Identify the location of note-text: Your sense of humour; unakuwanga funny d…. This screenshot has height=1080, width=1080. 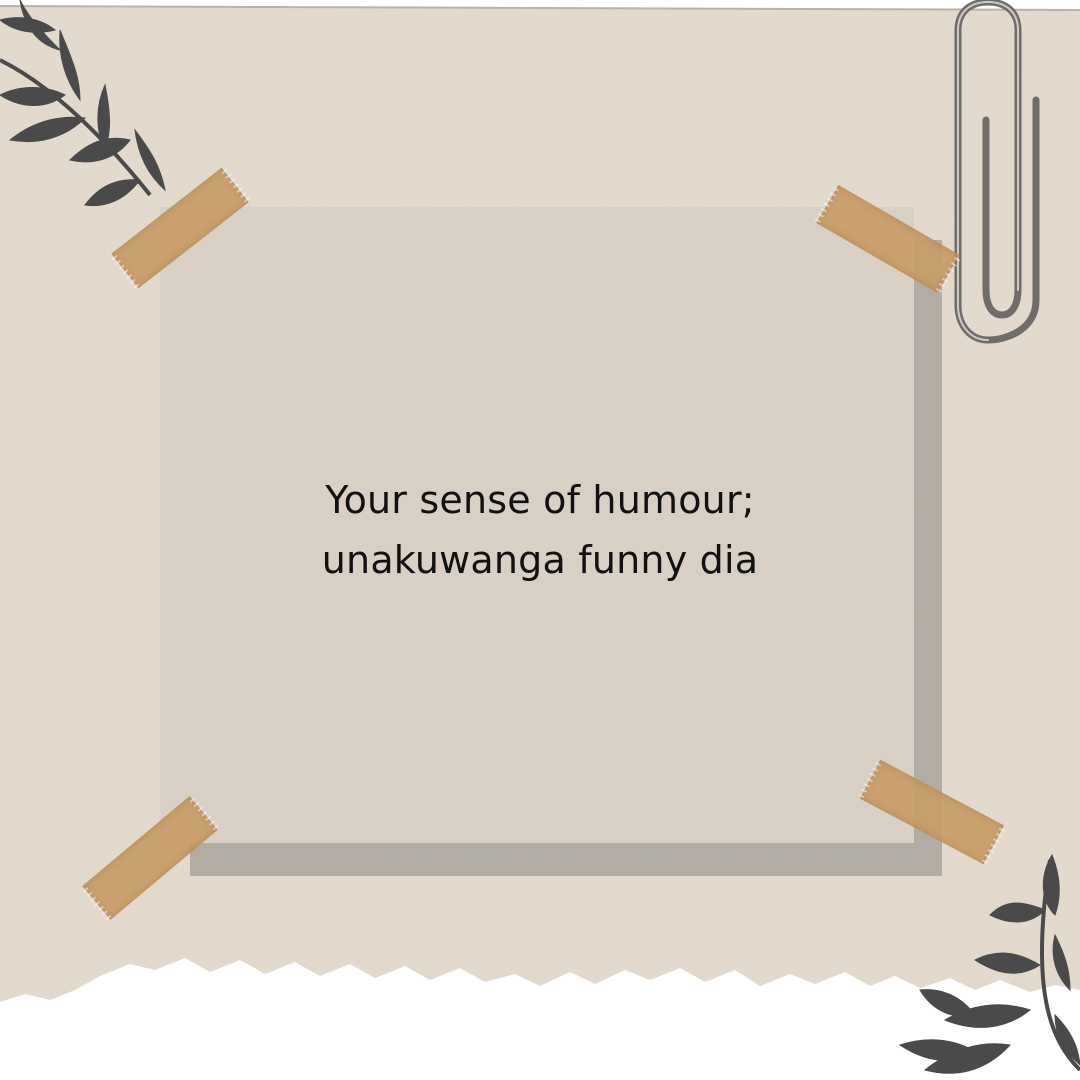
(540, 530).